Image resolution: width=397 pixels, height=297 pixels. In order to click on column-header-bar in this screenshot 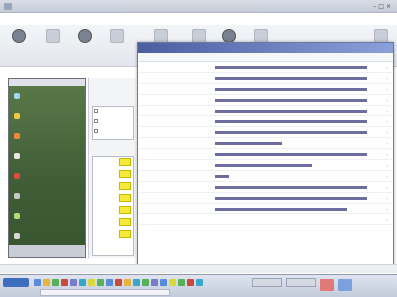, I will do `click(294, 57)`.